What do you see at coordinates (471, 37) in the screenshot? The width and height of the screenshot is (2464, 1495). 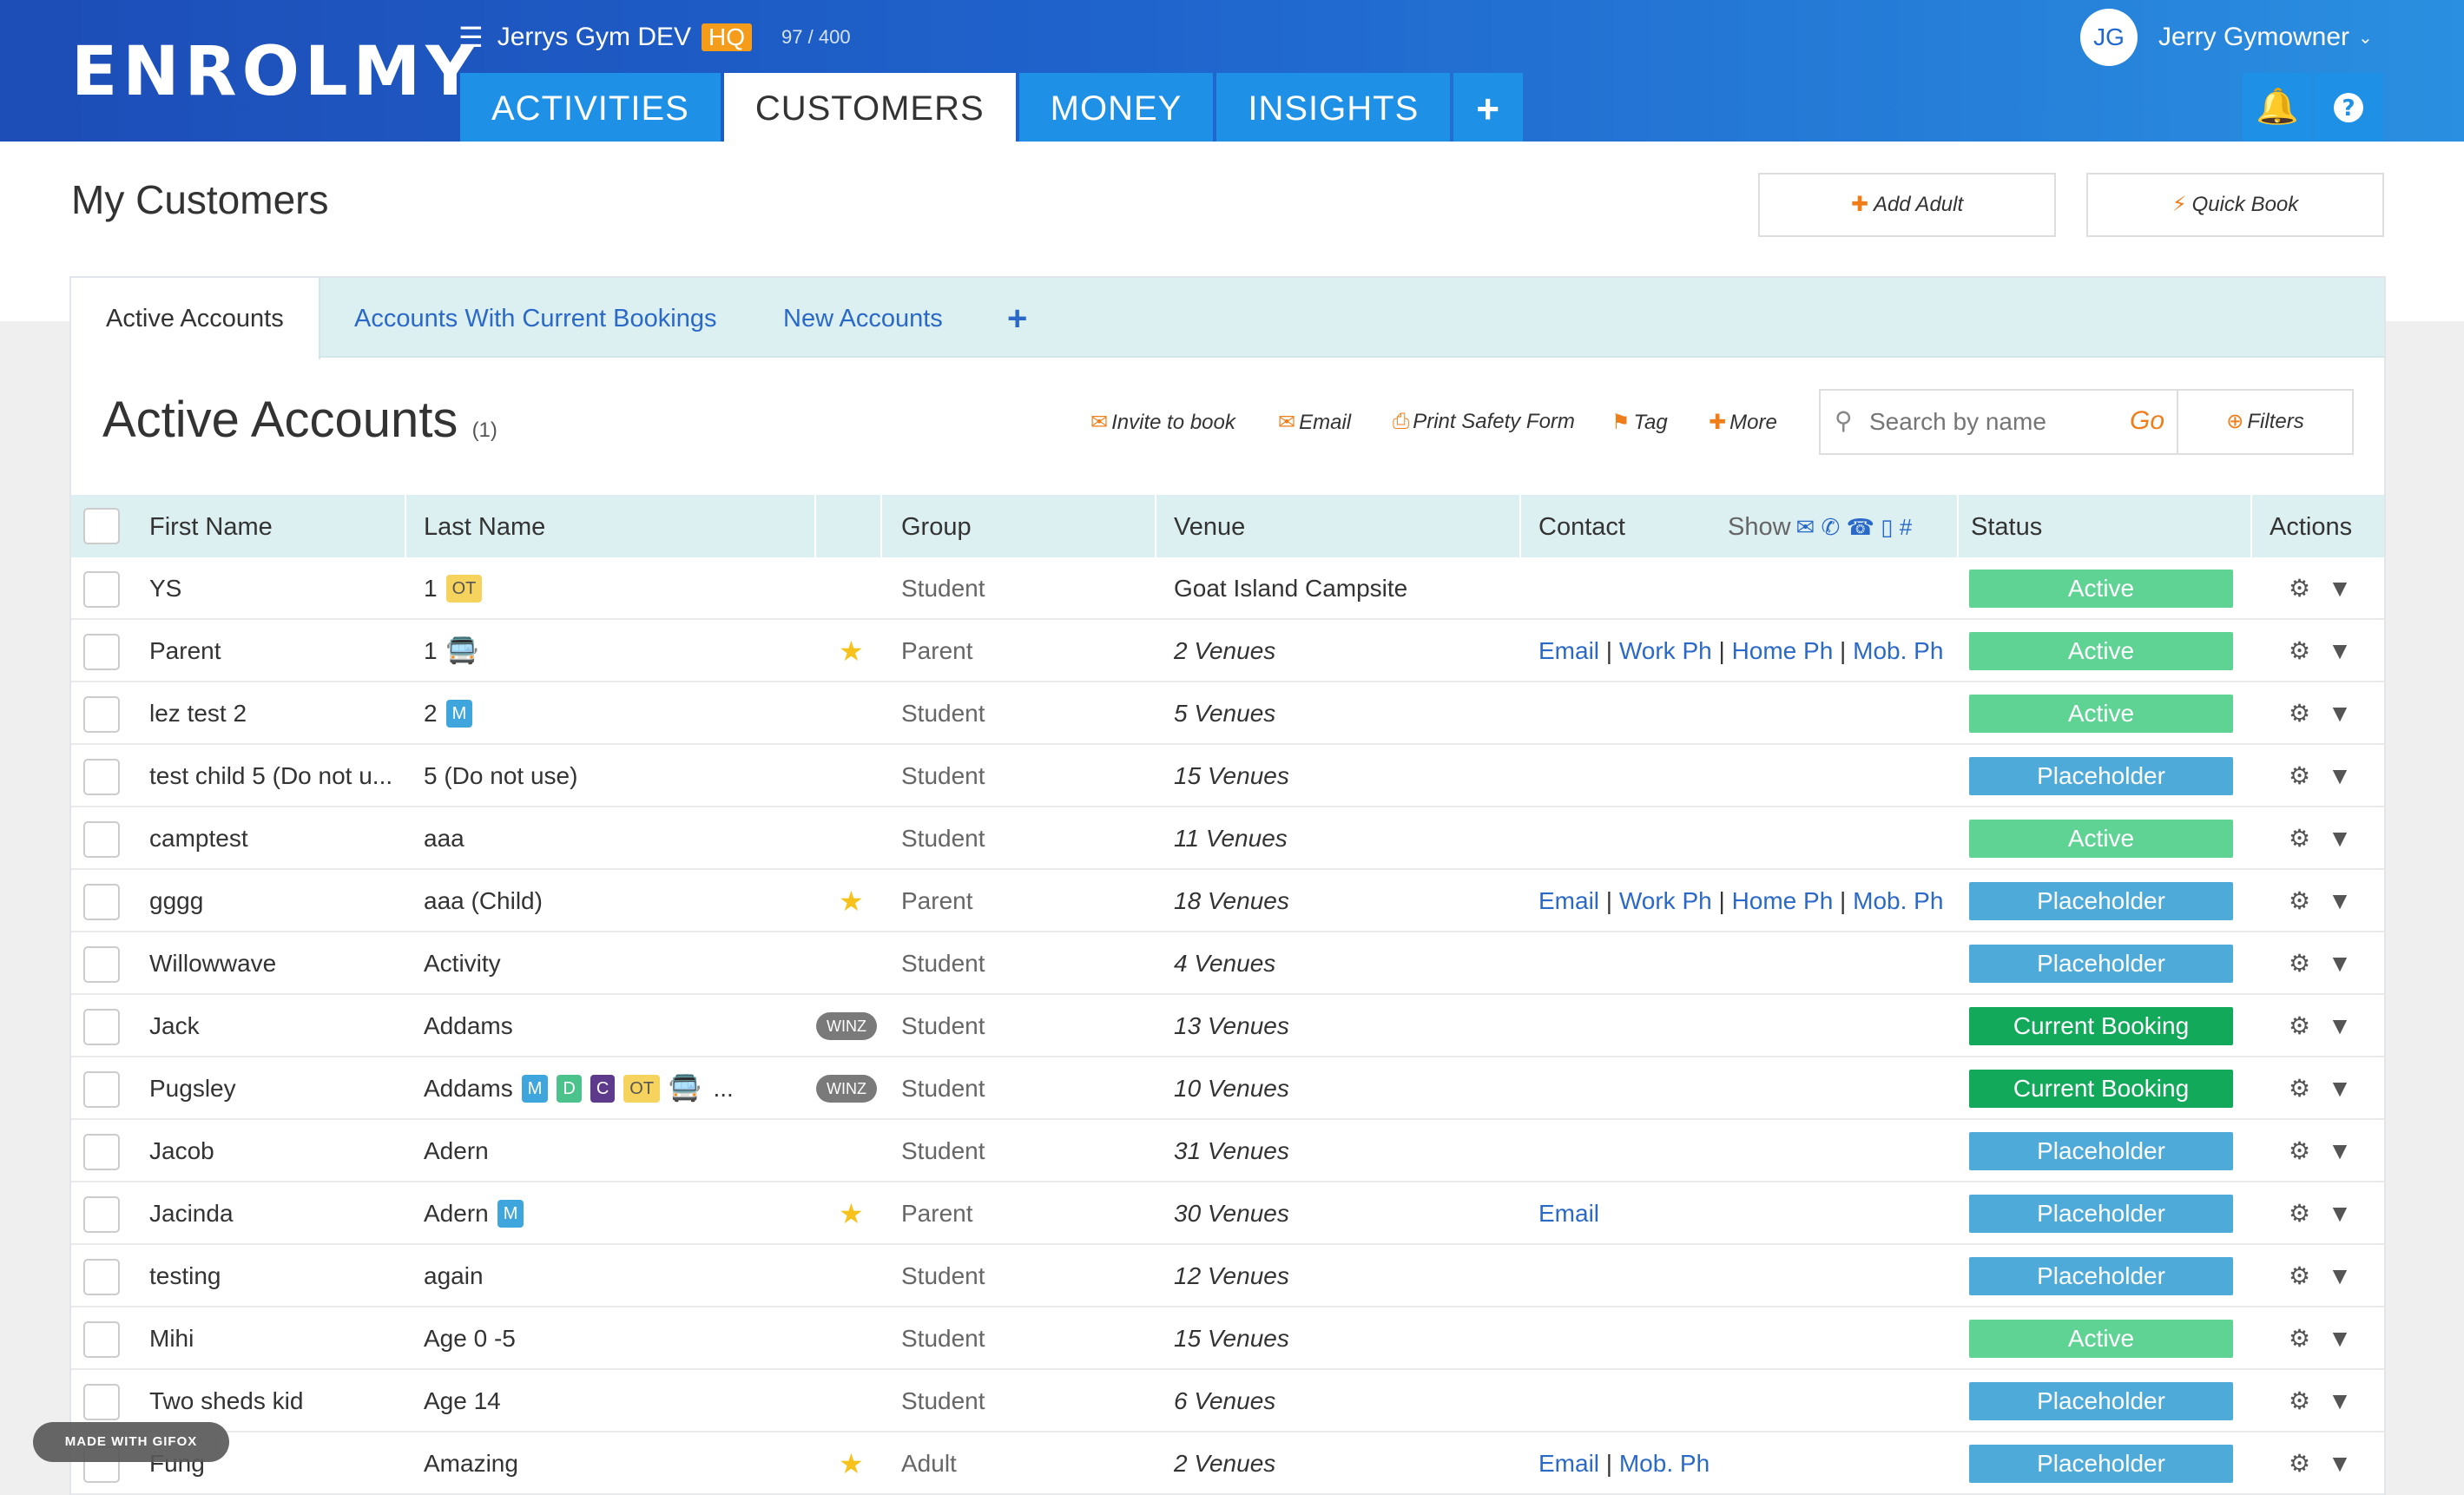 I see `menu-icon: ☰` at bounding box center [471, 37].